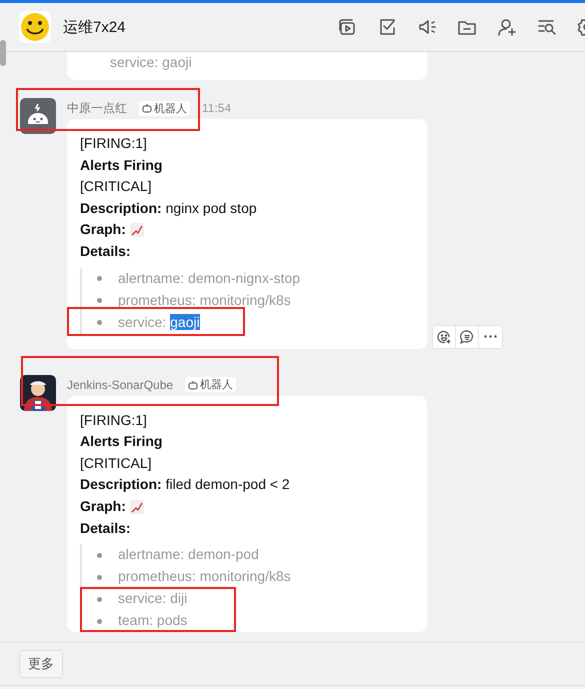  What do you see at coordinates (3, 53) in the screenshot?
I see `scrollbar-thumb` at bounding box center [3, 53].